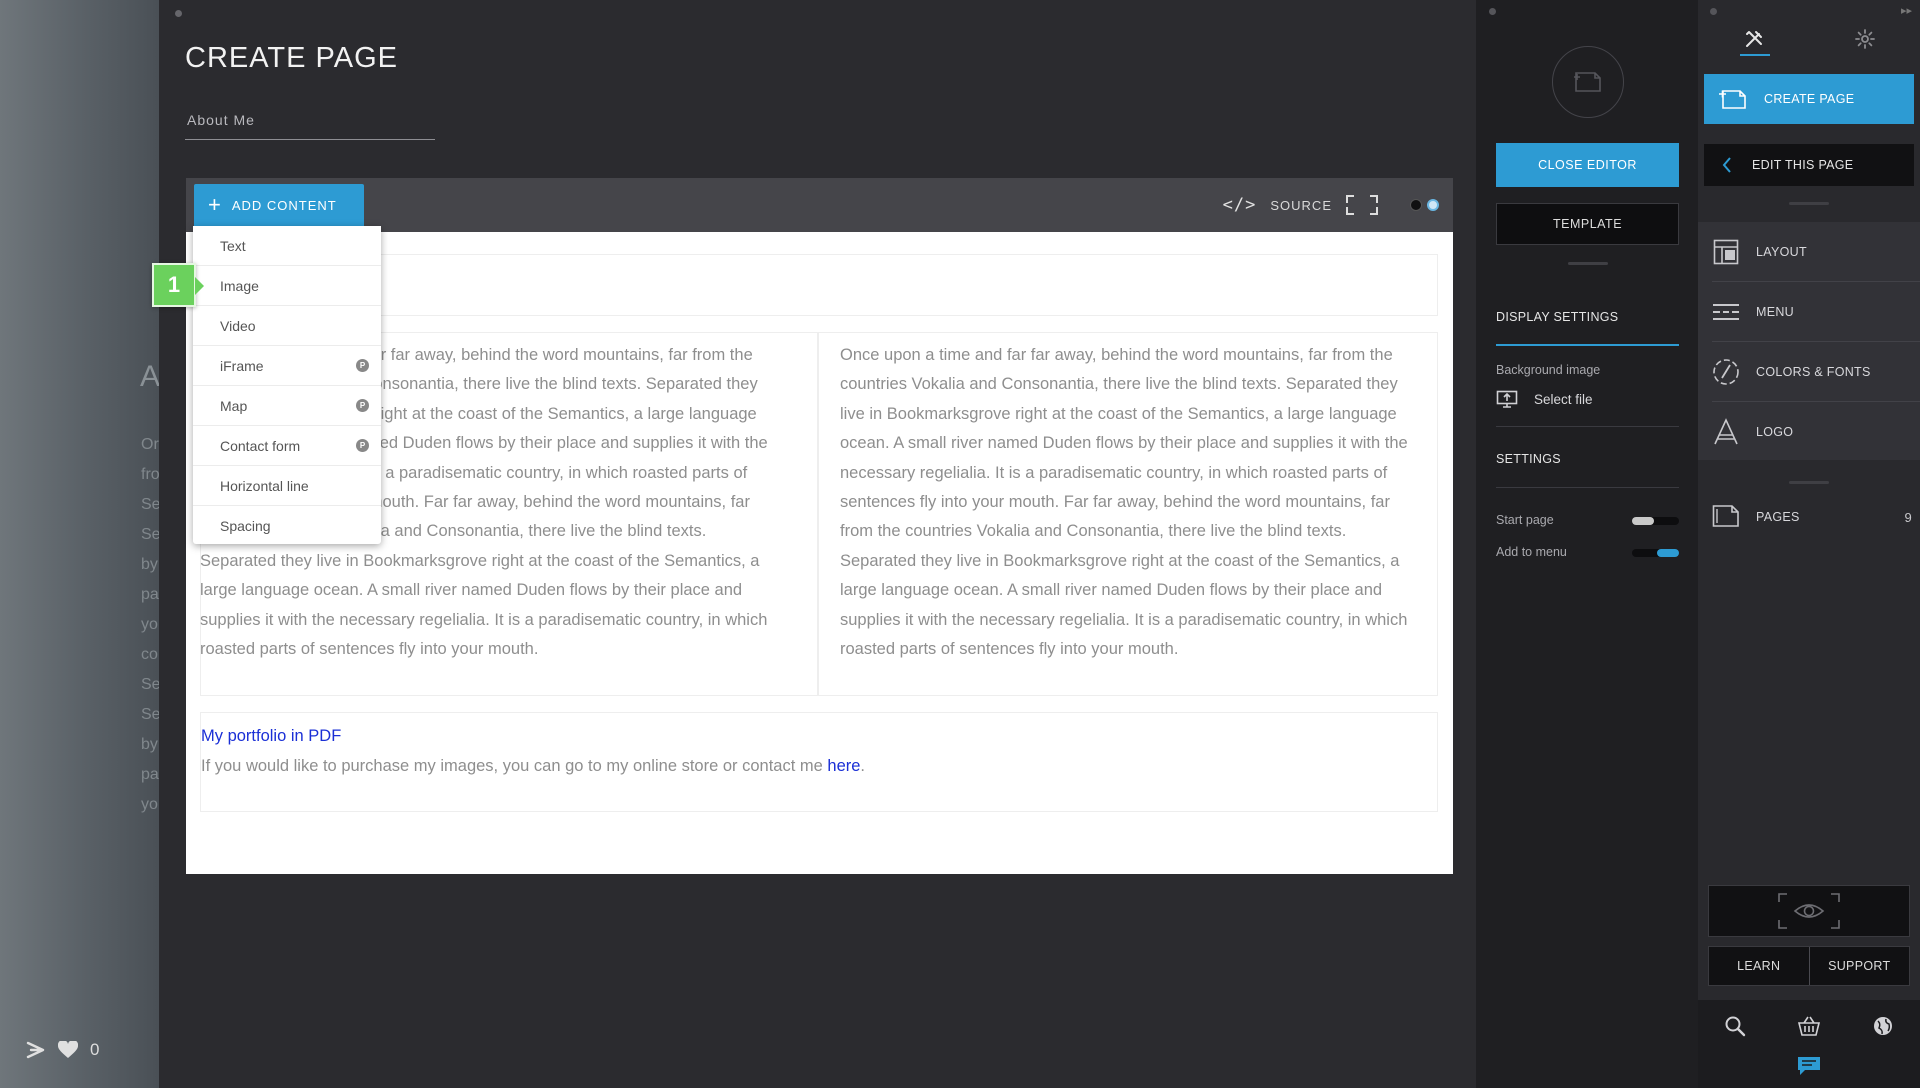 Image resolution: width=1920 pixels, height=1088 pixels. What do you see at coordinates (1908, 517) in the screenshot?
I see `pages-count: 9` at bounding box center [1908, 517].